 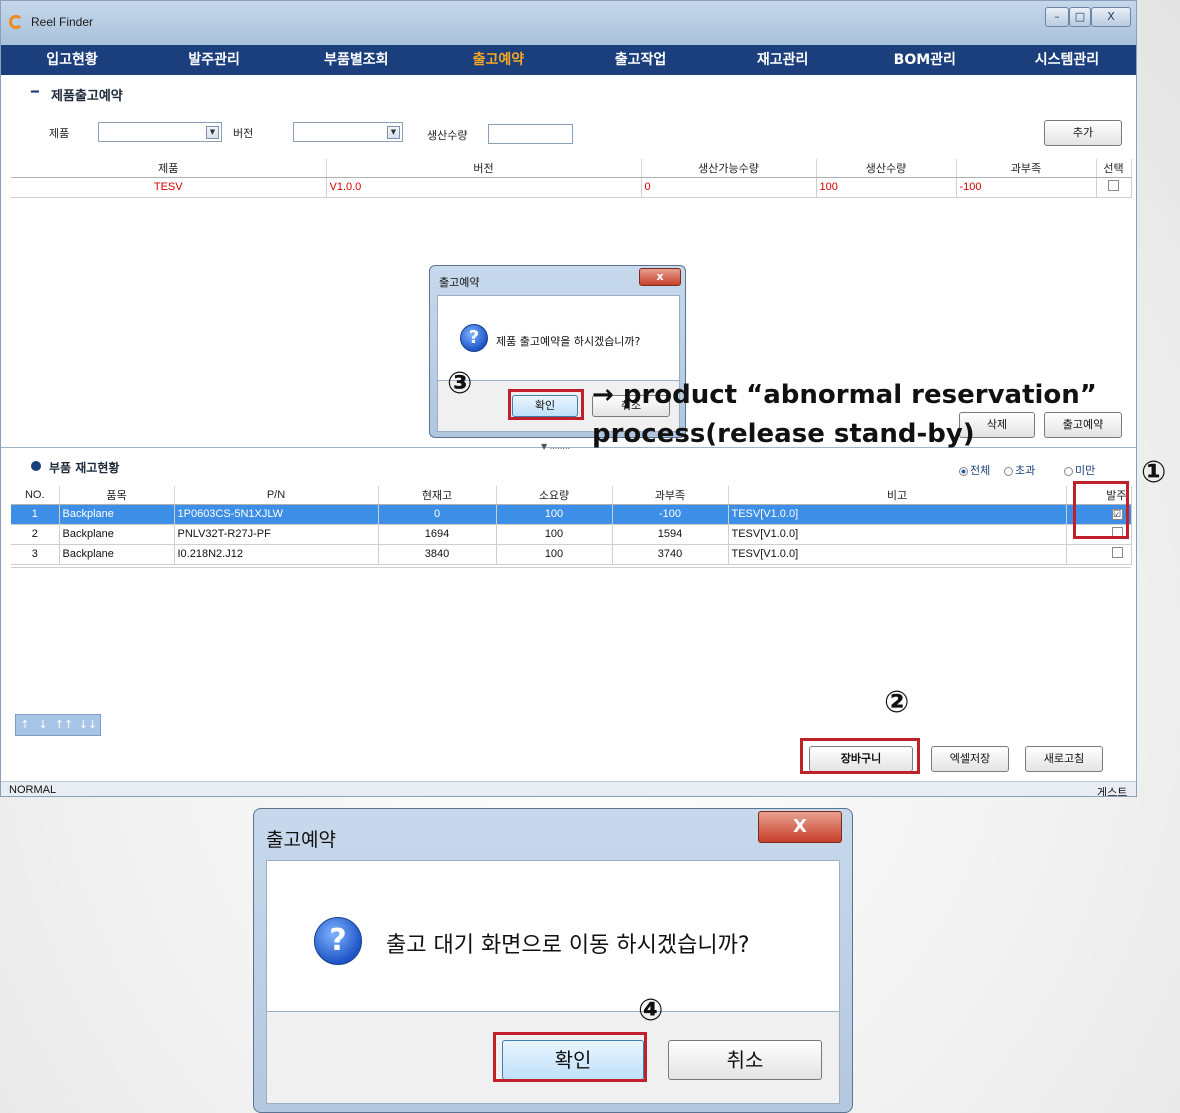 I want to click on menu-item-inbound: 입고현황, so click(x=72, y=60).